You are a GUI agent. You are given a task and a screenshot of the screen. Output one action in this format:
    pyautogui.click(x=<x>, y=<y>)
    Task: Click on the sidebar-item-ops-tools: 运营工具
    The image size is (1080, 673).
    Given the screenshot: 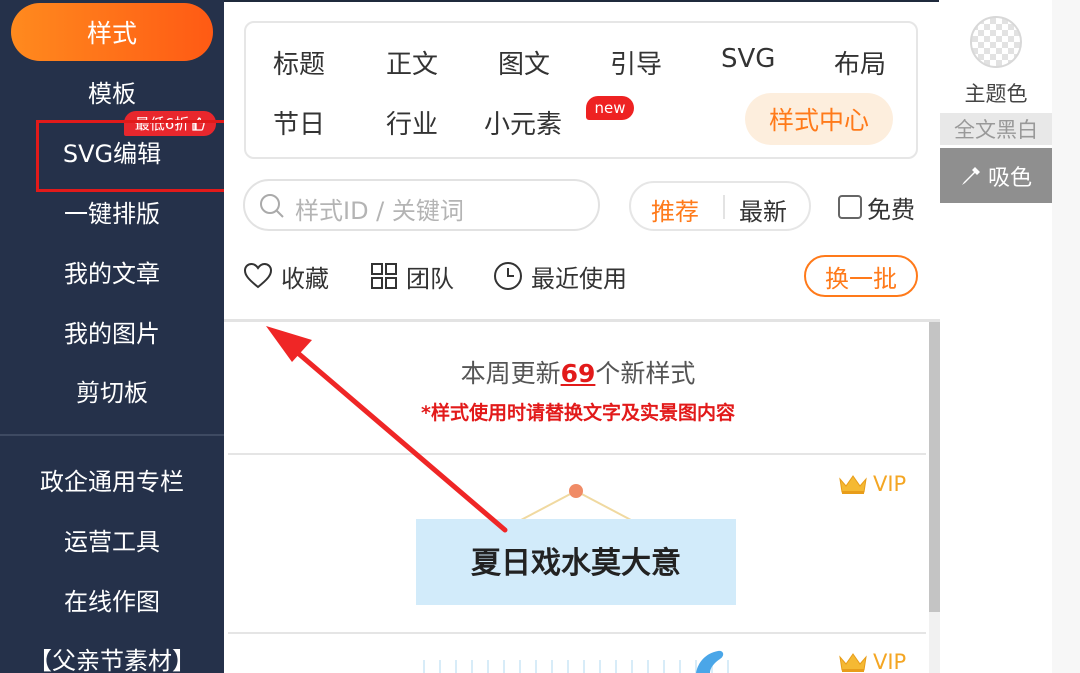 What is the action you would take?
    pyautogui.click(x=112, y=539)
    